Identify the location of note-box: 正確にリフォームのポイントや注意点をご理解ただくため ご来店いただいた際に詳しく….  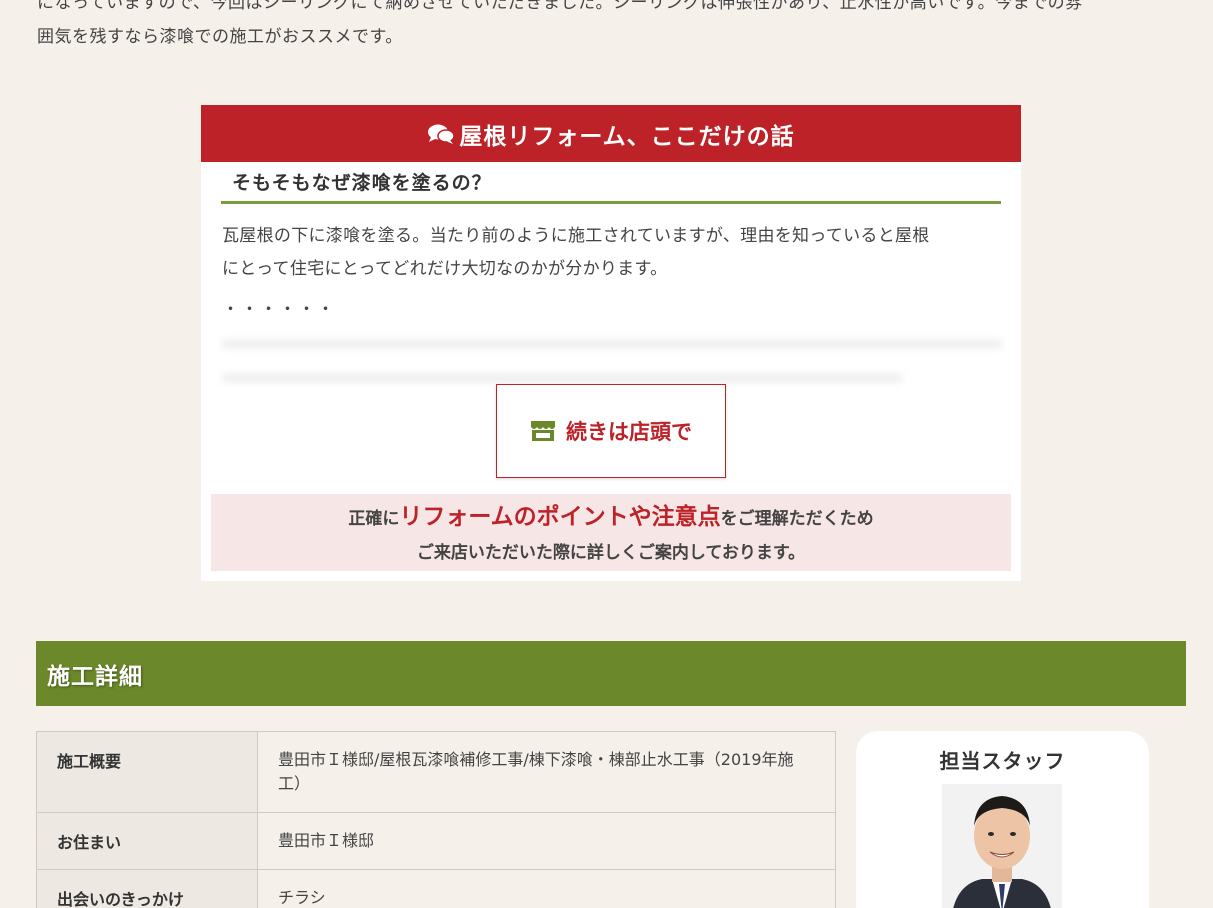
(611, 532).